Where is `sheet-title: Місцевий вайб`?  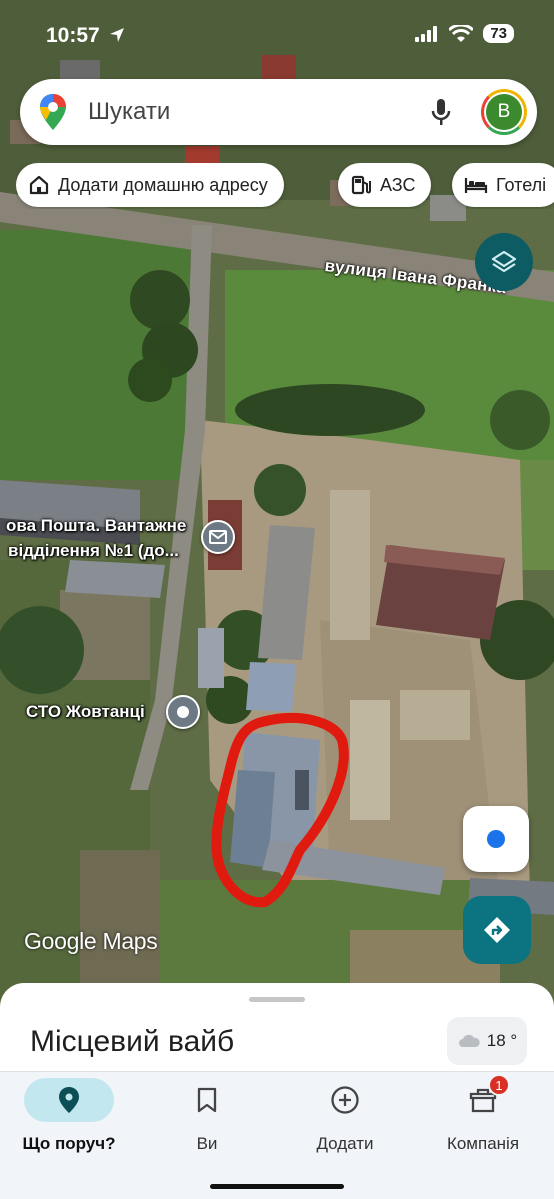 sheet-title: Місцевий вайб is located at coordinates (132, 1041).